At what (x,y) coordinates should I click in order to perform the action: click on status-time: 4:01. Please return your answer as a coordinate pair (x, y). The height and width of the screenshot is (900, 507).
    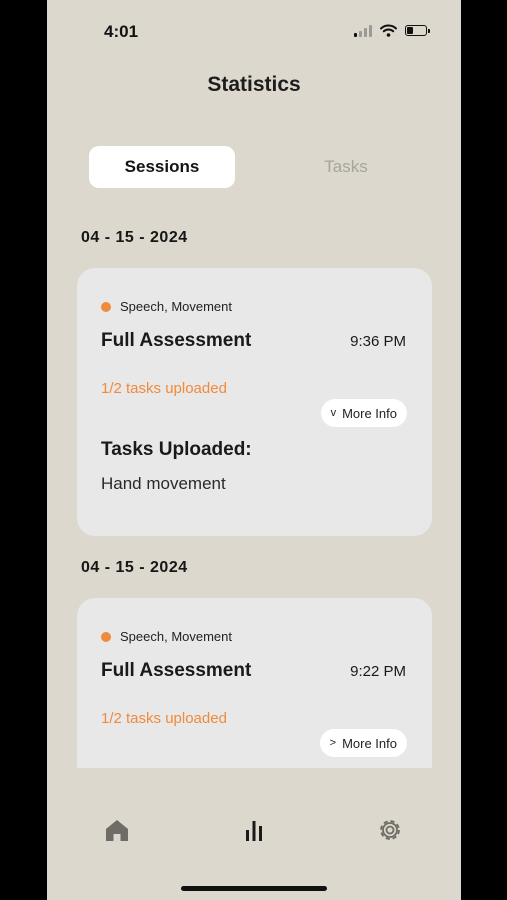
    Looking at the image, I should click on (121, 31).